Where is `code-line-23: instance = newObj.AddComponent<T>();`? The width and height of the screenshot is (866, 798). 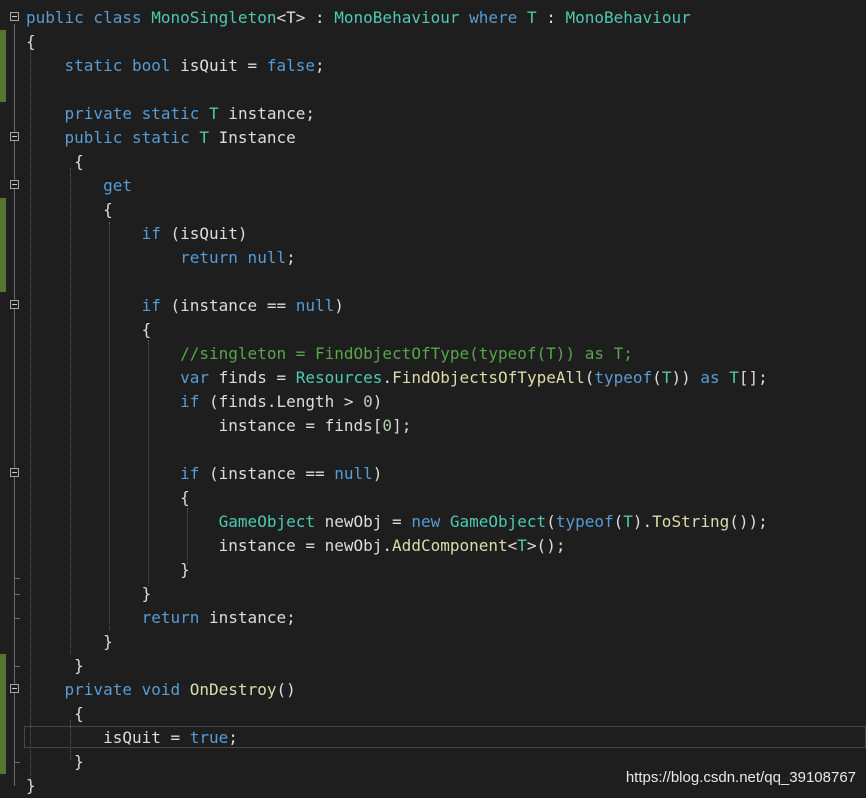
code-line-23: instance = newObj.AddComponent<T>(); is located at coordinates (296, 545).